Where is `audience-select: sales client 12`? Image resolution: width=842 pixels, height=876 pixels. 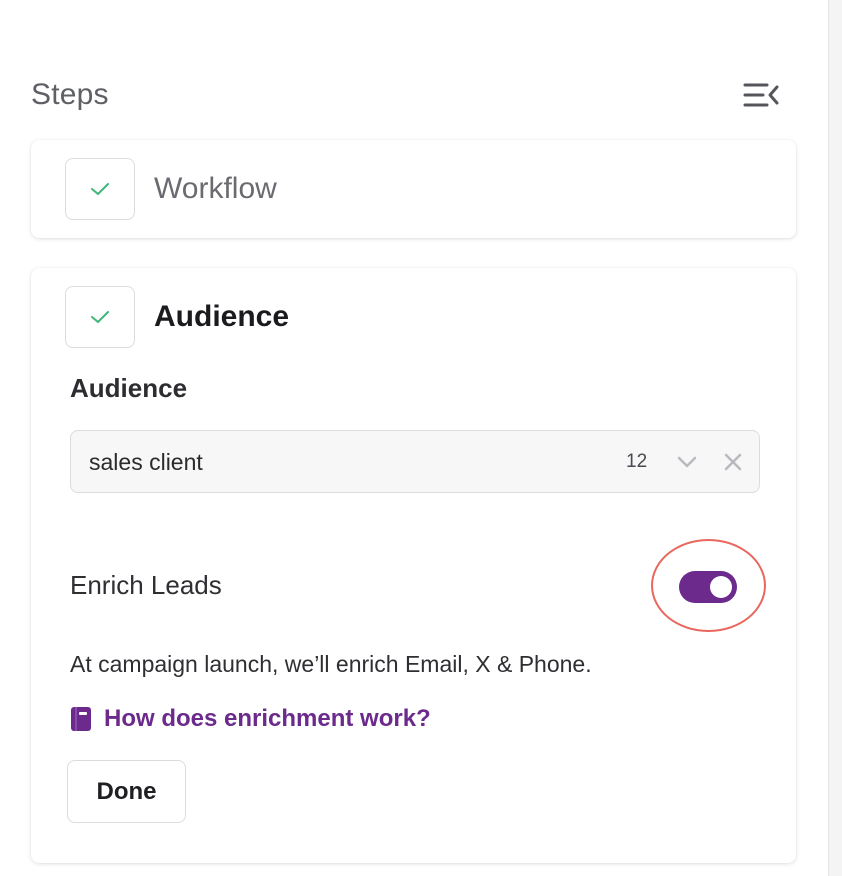 audience-select: sales client 12 is located at coordinates (415, 461).